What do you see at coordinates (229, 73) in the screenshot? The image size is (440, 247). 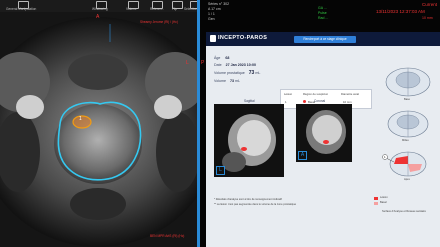 I see `volume-label: Volume prostatique` at bounding box center [229, 73].